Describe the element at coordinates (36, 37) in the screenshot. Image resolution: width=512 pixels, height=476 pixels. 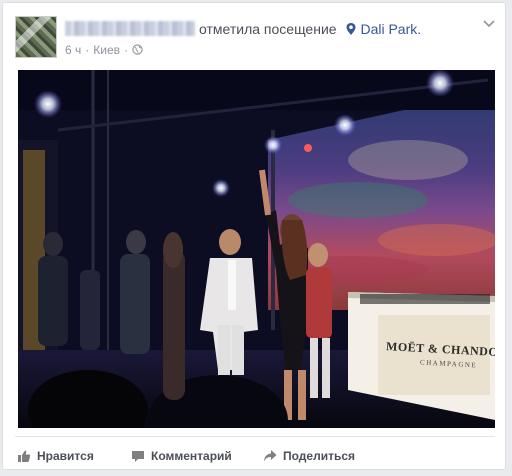
I see `avatar` at that location.